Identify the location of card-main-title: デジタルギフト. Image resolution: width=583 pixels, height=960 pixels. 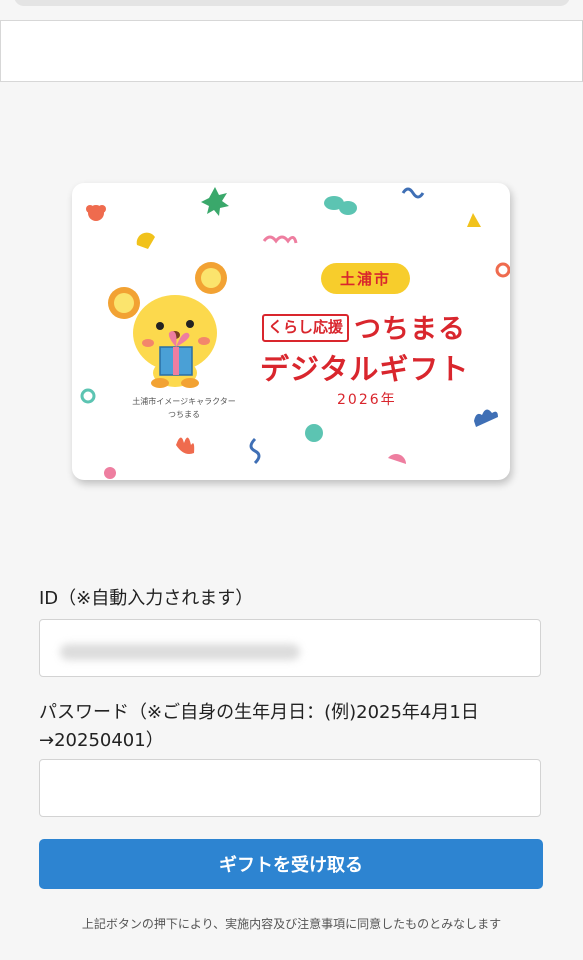
(365, 369).